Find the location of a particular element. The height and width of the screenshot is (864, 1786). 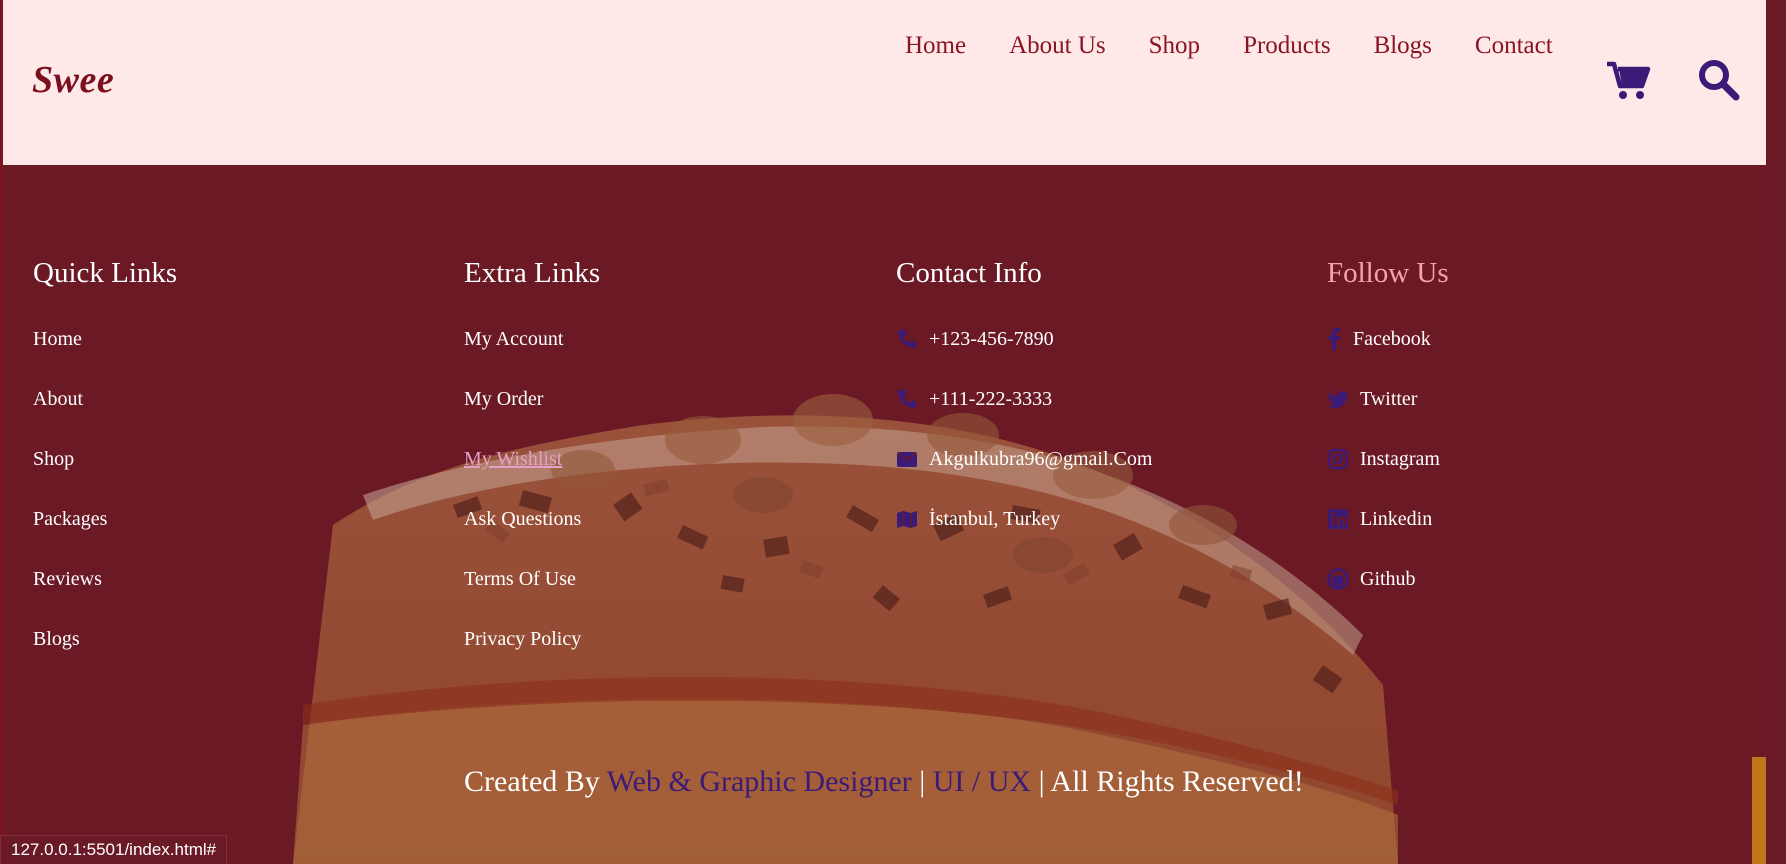

left-border is located at coordinates (1, 432).